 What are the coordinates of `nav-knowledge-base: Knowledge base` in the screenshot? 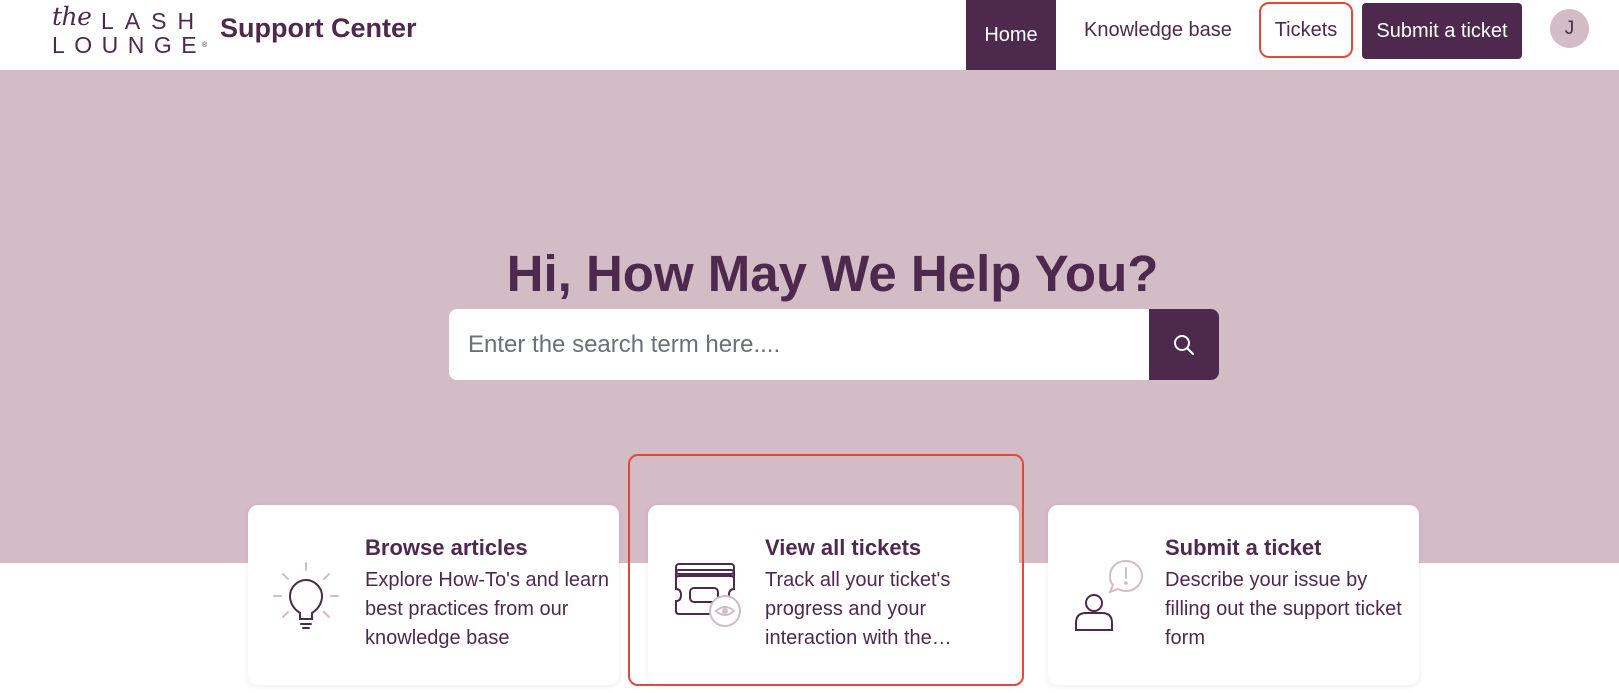 It's located at (1158, 30).